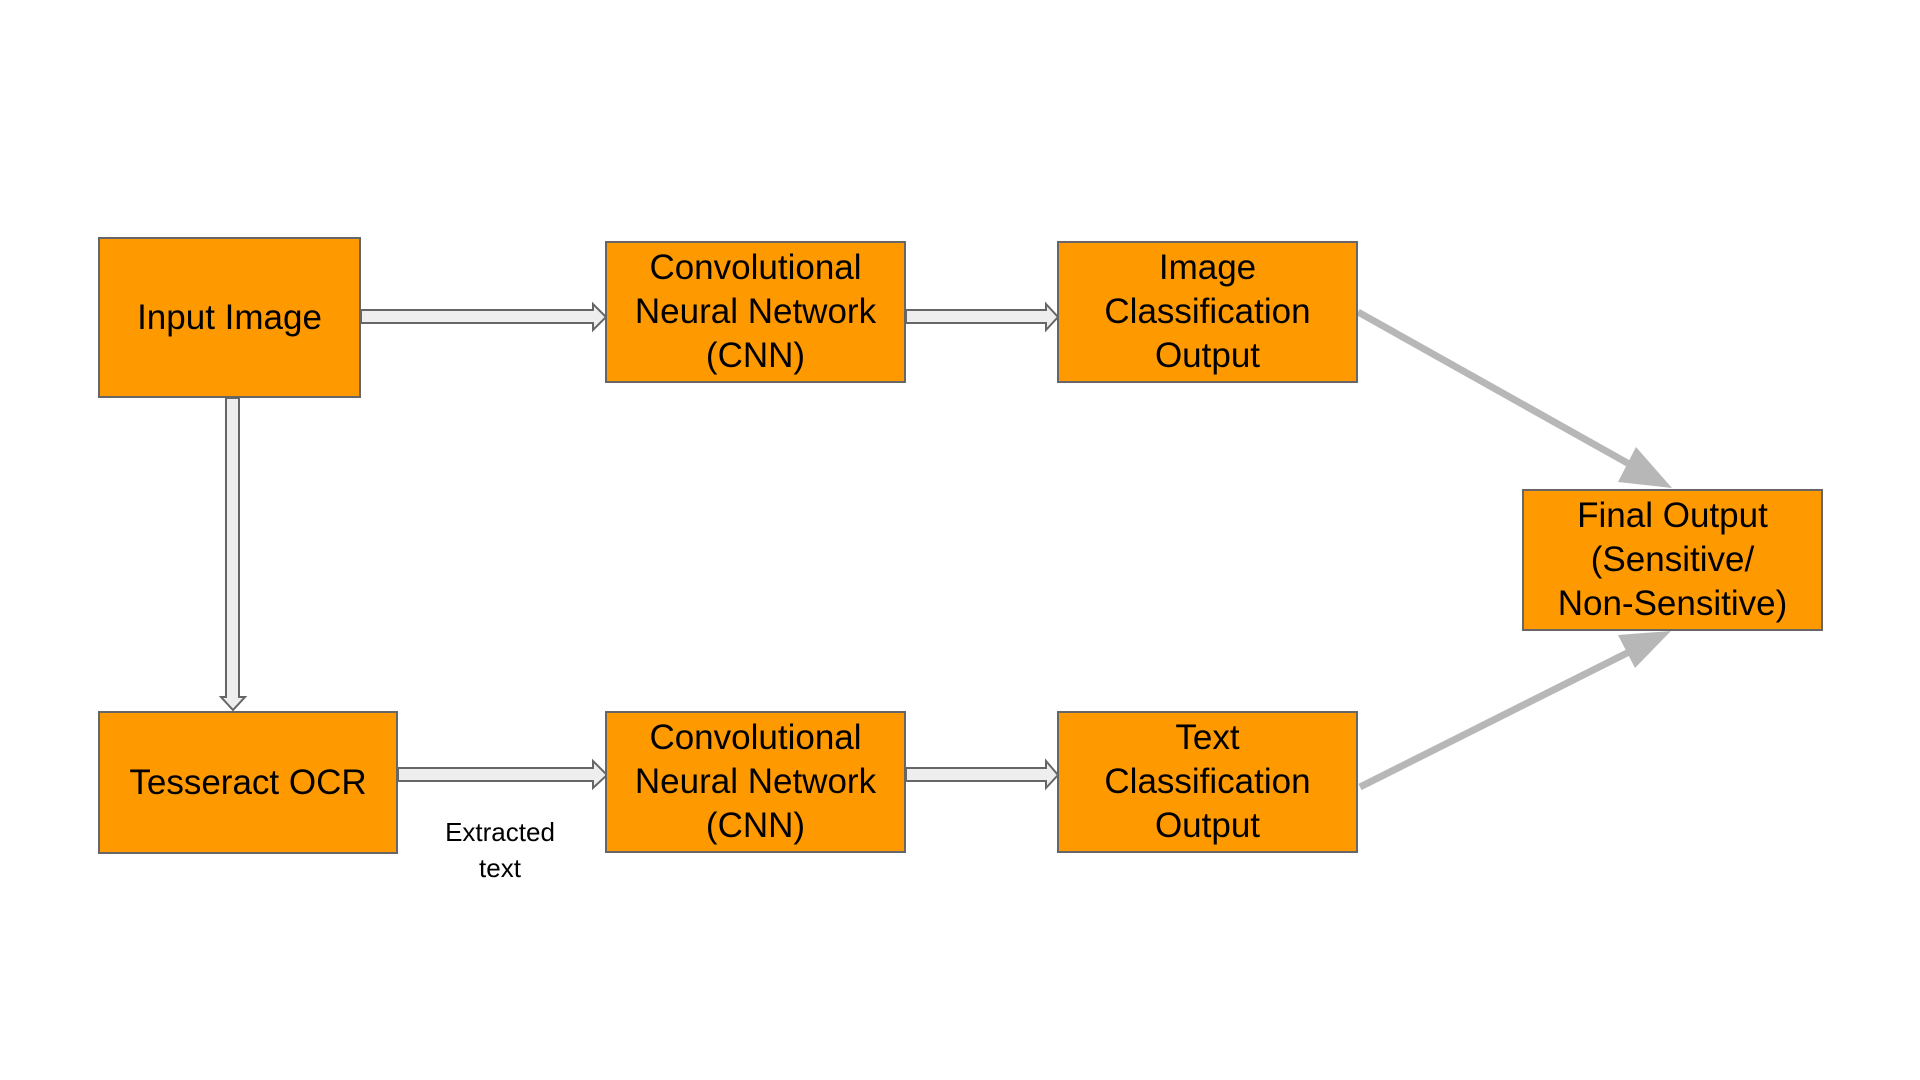 The height and width of the screenshot is (1080, 1920). I want to click on node-label: Final Output (Sensitive/ Non-Sensitive), so click(1672, 559).